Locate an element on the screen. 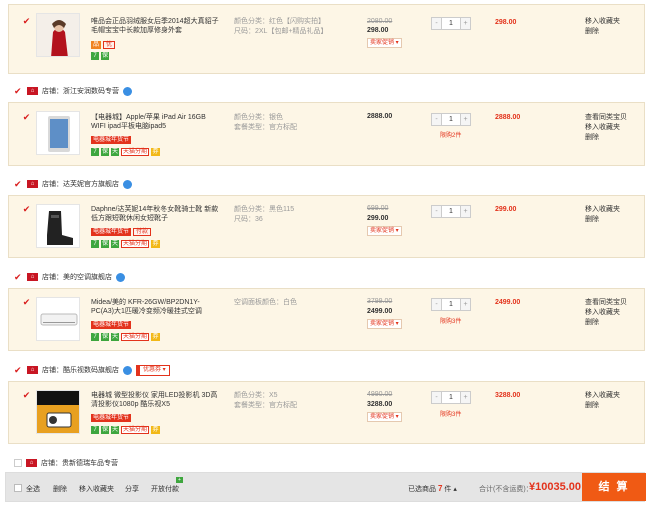 This screenshot has width=664, height=509. attr-color: 颜色分类：X5 is located at coordinates (256, 395).